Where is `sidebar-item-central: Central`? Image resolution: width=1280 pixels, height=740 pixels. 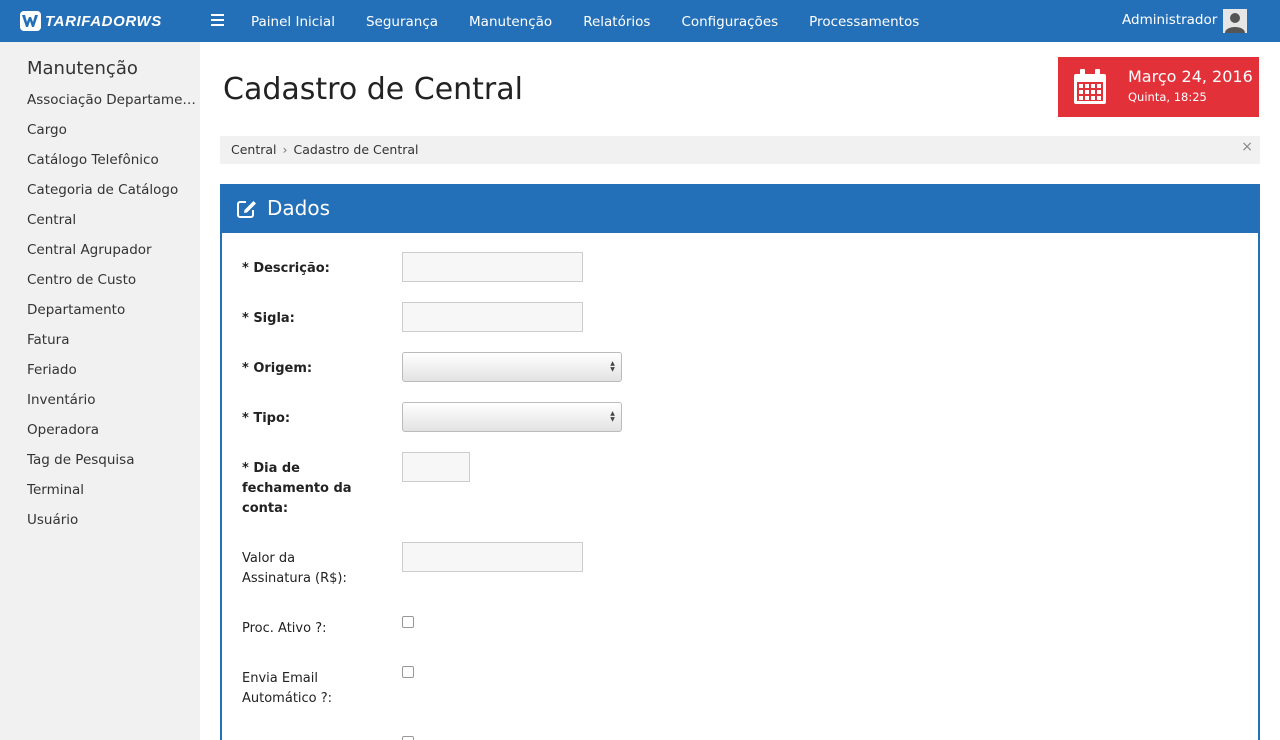 sidebar-item-central: Central is located at coordinates (112, 225).